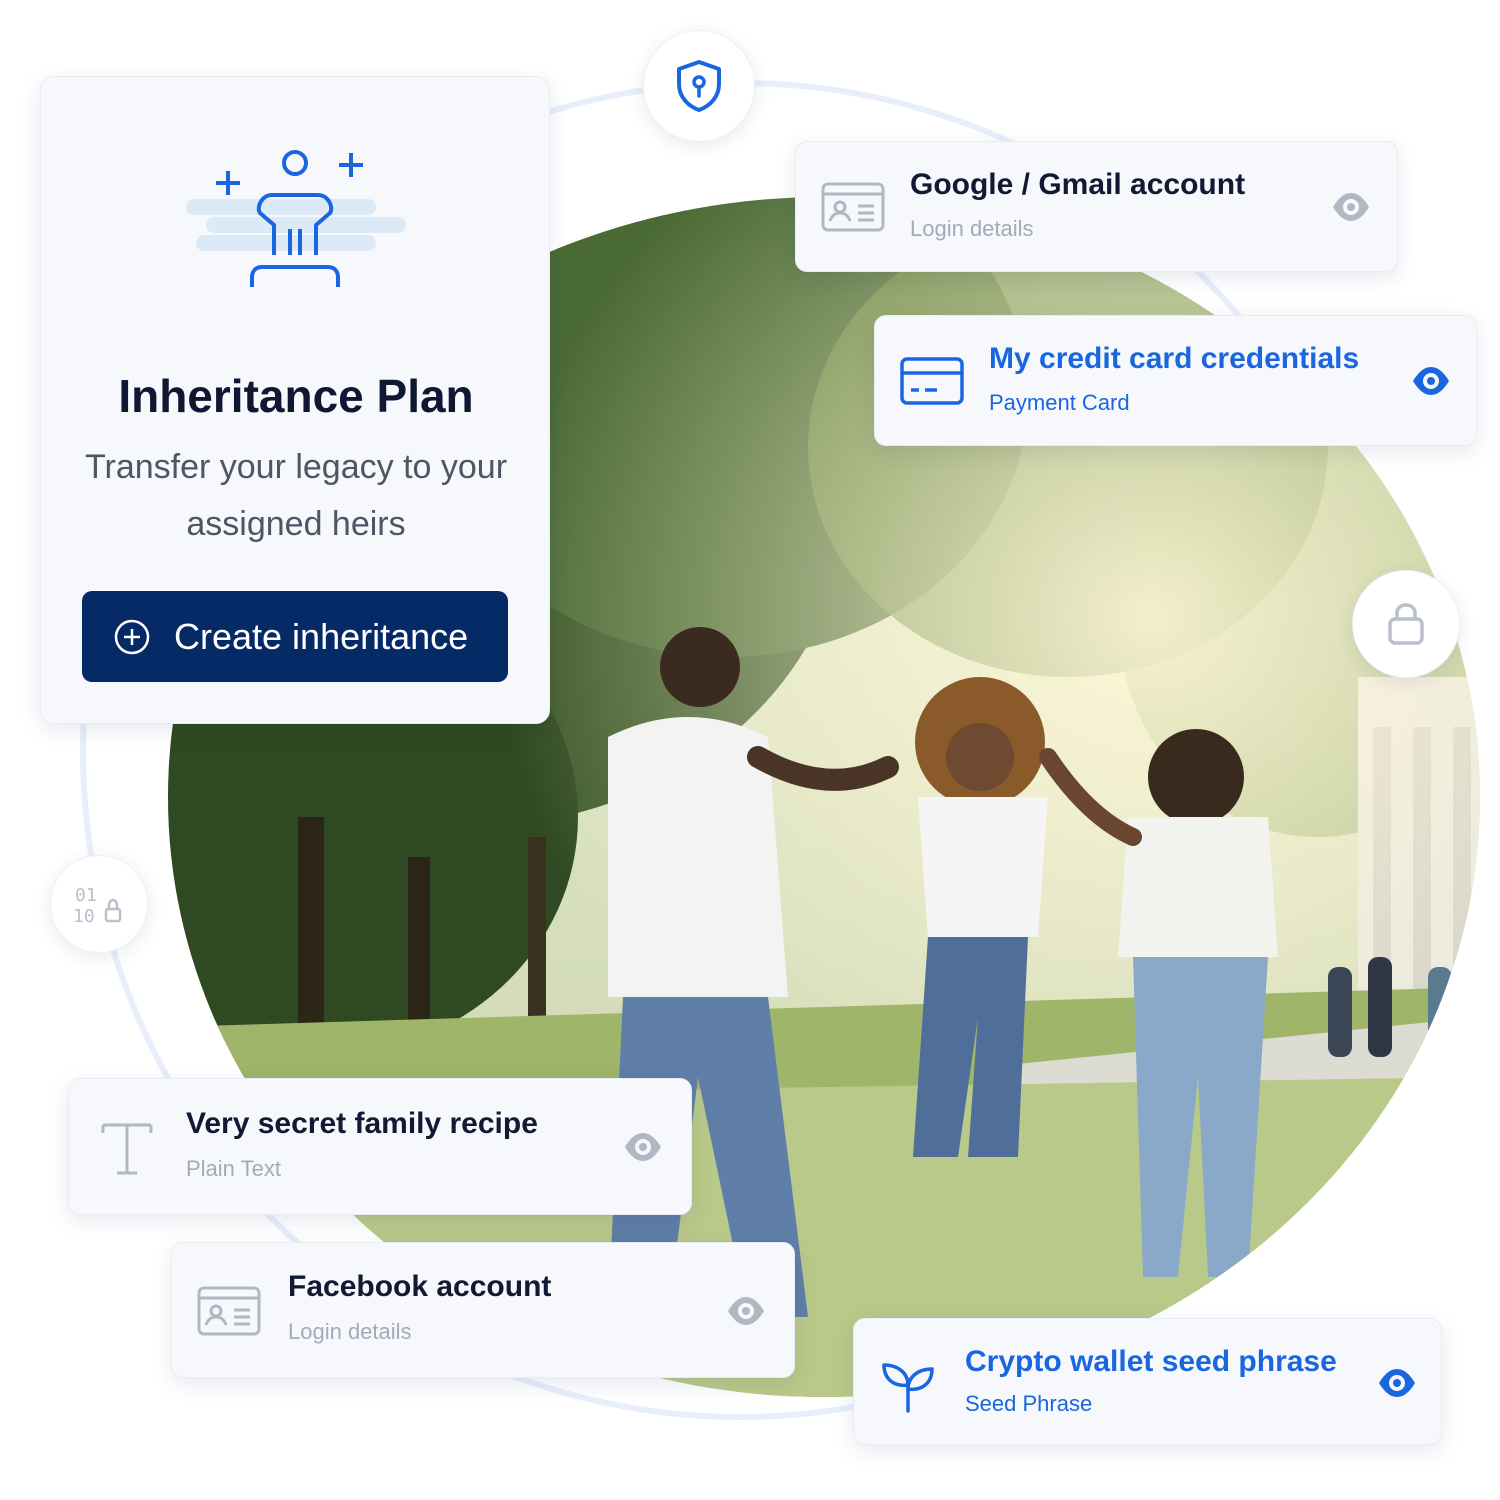  What do you see at coordinates (380, 1146) in the screenshot?
I see `vault-item-recipe: Very secret family recipe Plain Text` at bounding box center [380, 1146].